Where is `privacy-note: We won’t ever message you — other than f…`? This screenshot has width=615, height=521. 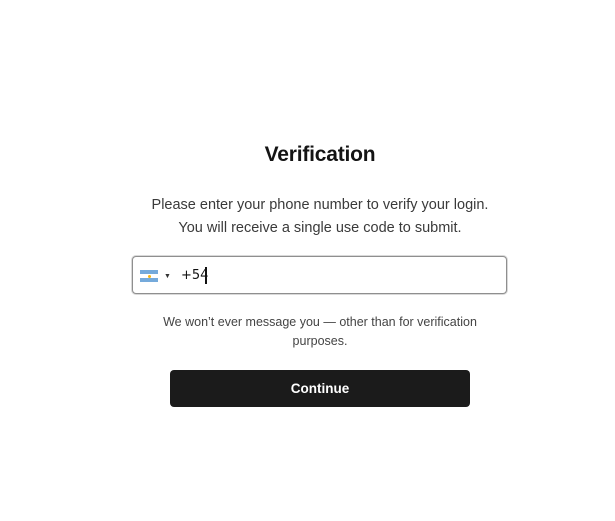
privacy-note: We won’t ever message you — other than f… is located at coordinates (307, 332).